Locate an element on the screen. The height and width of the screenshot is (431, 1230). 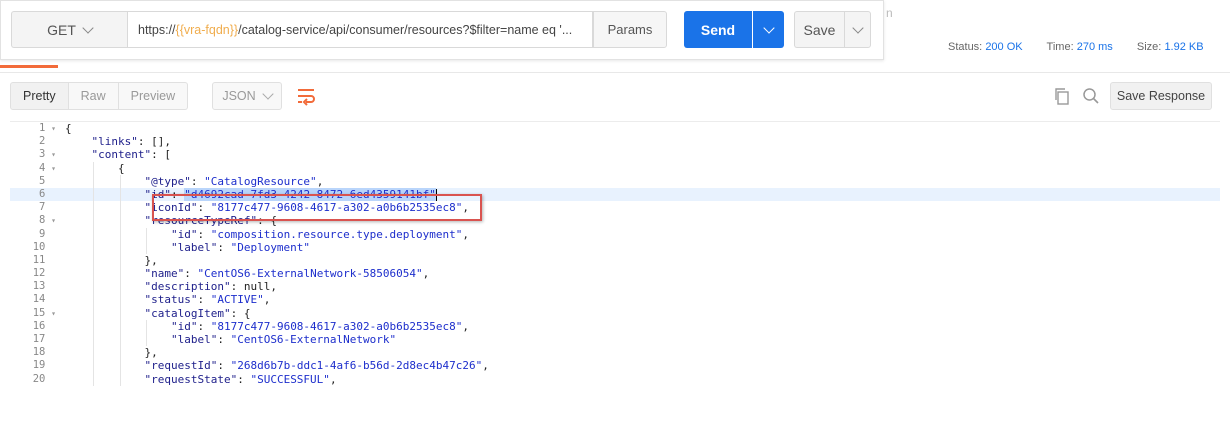
url-variable: {{vra-fqdn}} is located at coordinates (207, 29).